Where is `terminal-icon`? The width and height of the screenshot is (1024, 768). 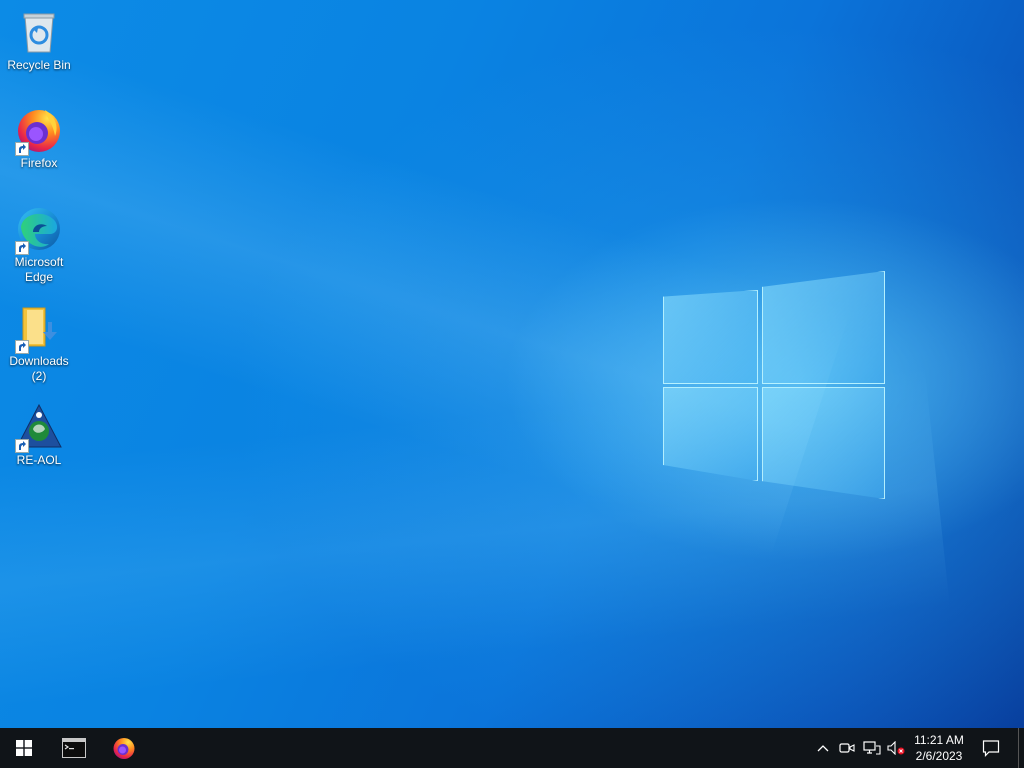 terminal-icon is located at coordinates (74, 748).